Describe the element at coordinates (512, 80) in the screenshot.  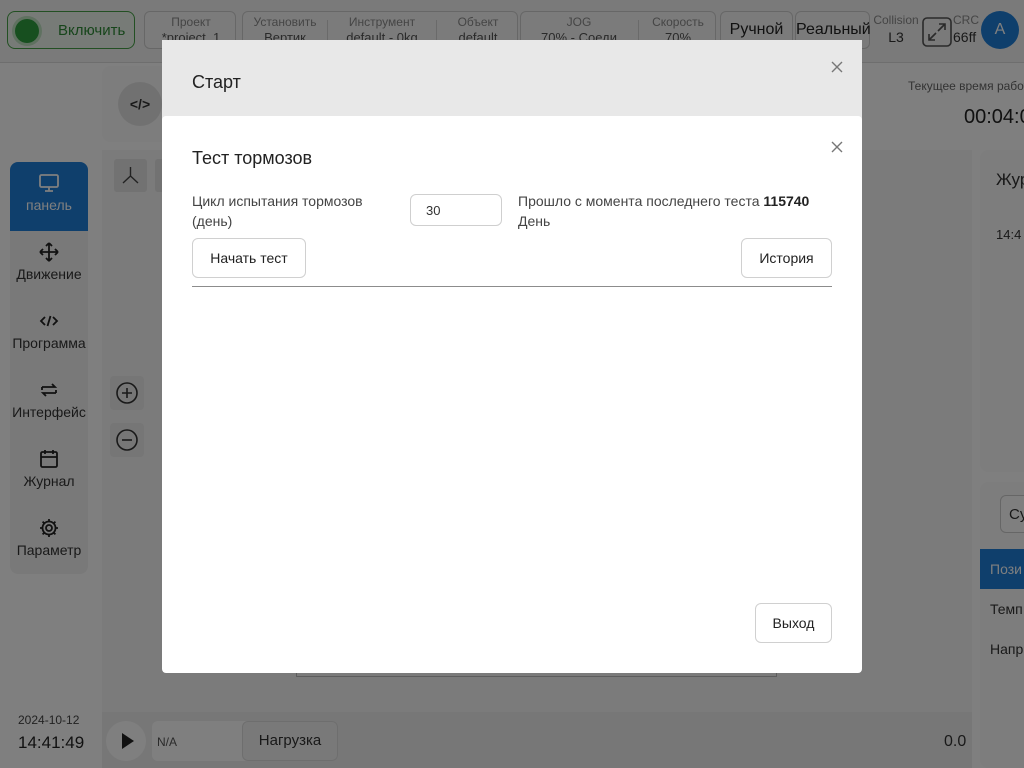
I see `start-dialog: Старт` at that location.